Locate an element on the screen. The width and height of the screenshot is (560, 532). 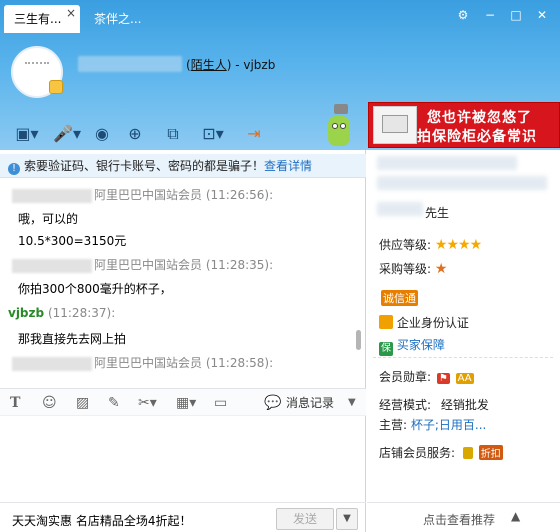
purchase-level: 采购等级: ★ is located at coordinates (413, 268).